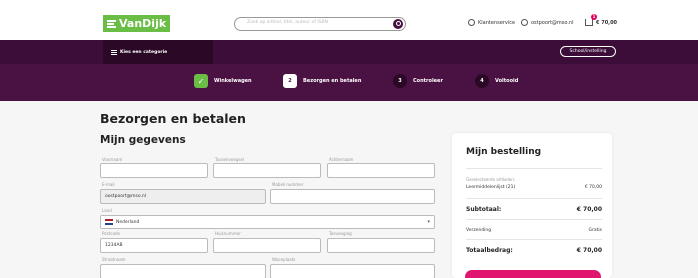 This screenshot has height=278, width=698. What do you see at coordinates (595, 230) in the screenshot?
I see `shipping-value: Gratis` at bounding box center [595, 230].